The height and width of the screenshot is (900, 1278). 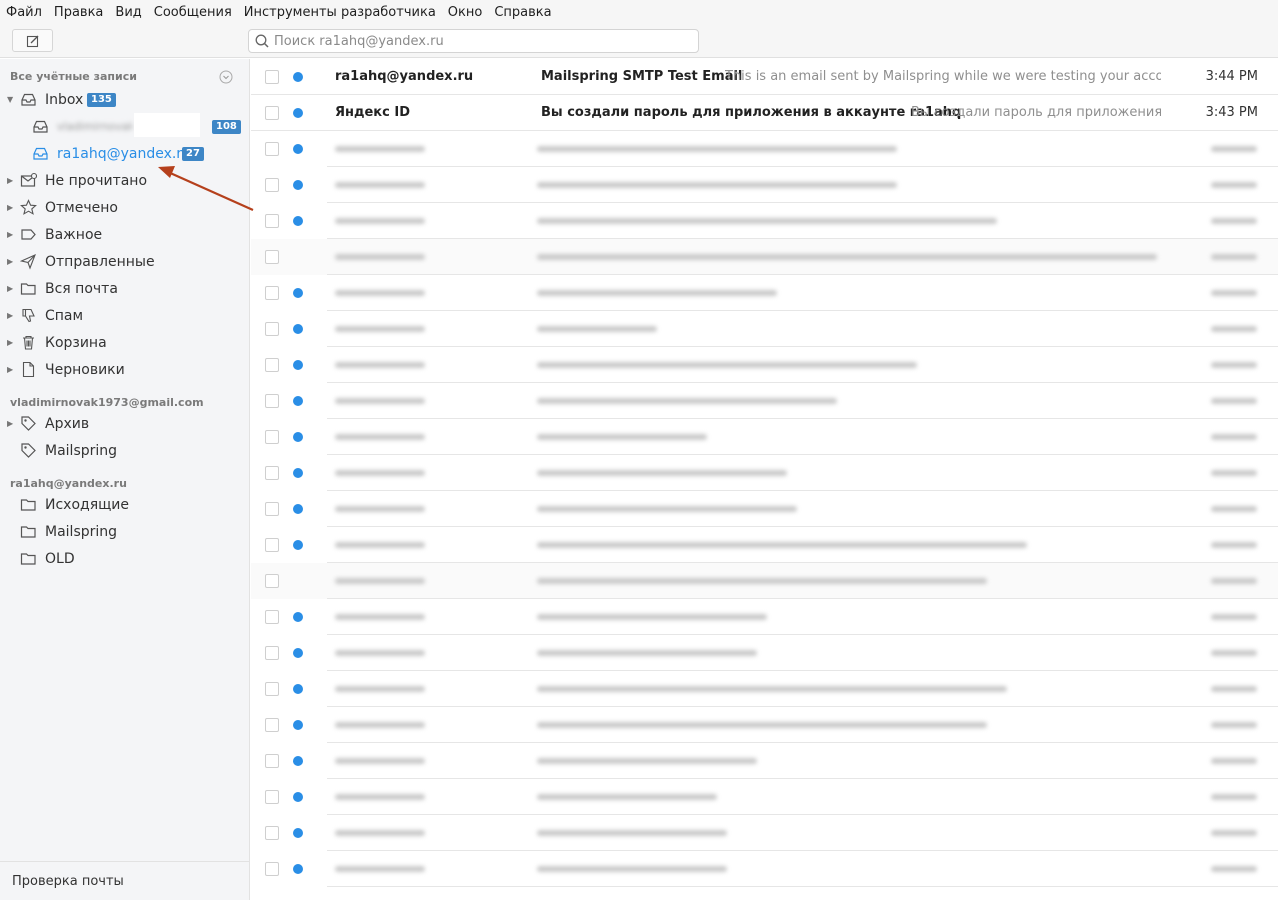 What do you see at coordinates (465, 12) in the screenshot?
I see `menu-window: Окно` at bounding box center [465, 12].